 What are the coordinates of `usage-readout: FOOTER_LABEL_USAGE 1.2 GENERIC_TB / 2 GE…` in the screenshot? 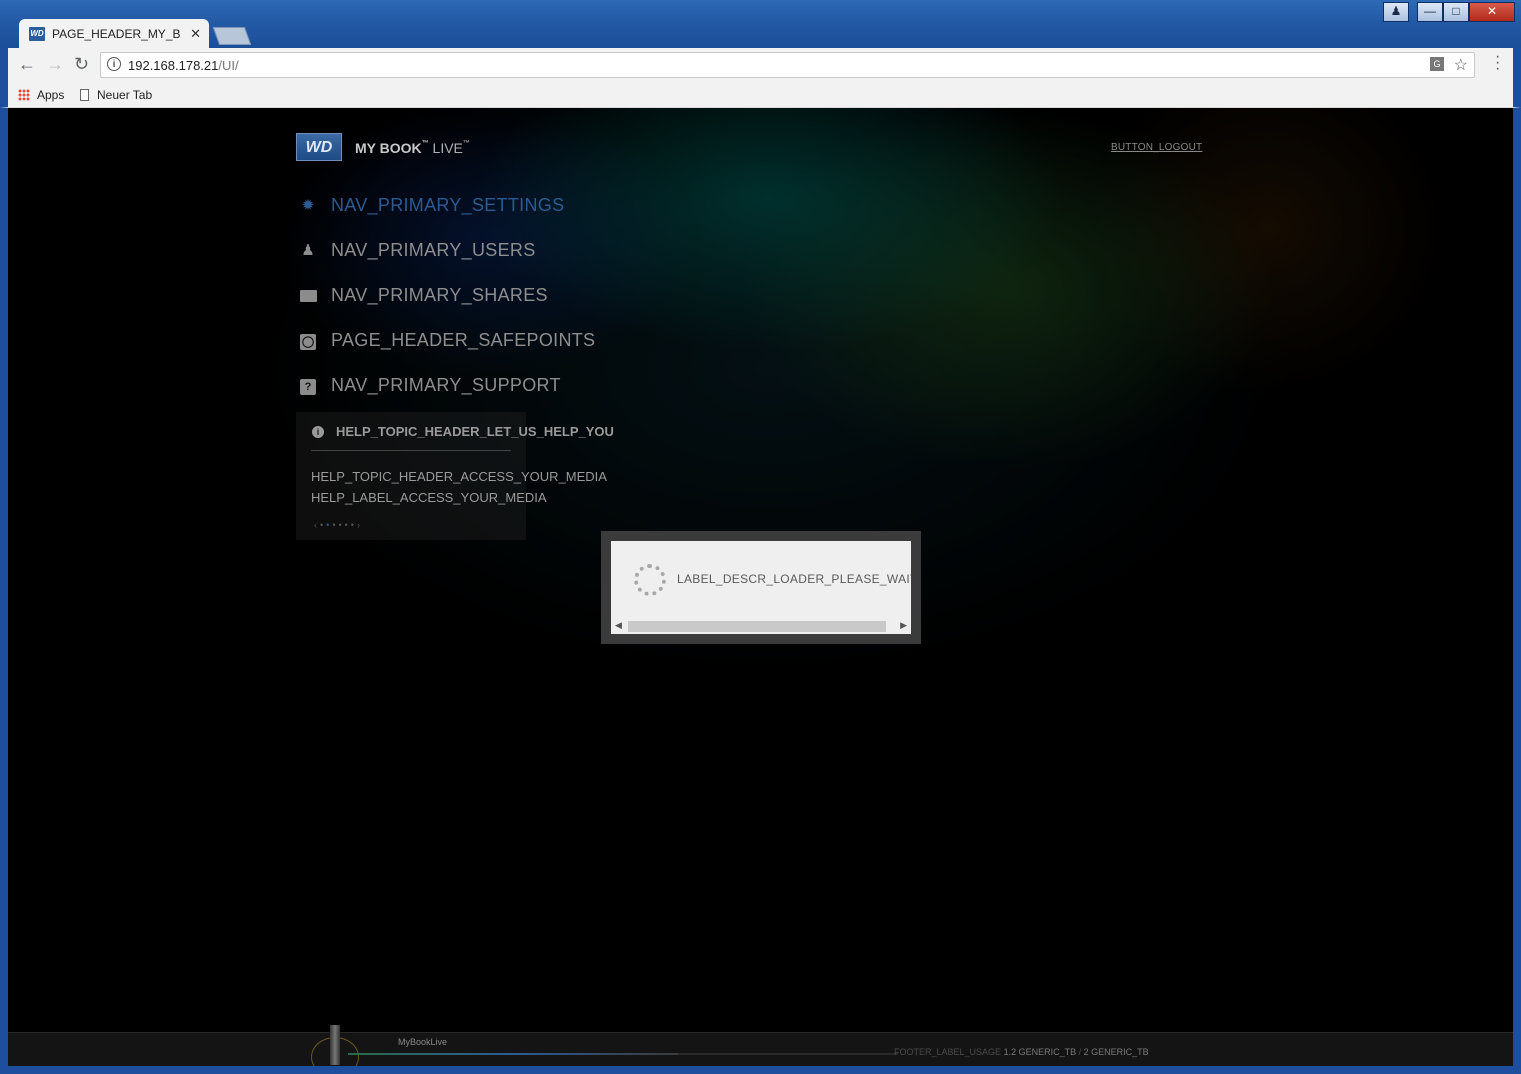 It's located at (1021, 1052).